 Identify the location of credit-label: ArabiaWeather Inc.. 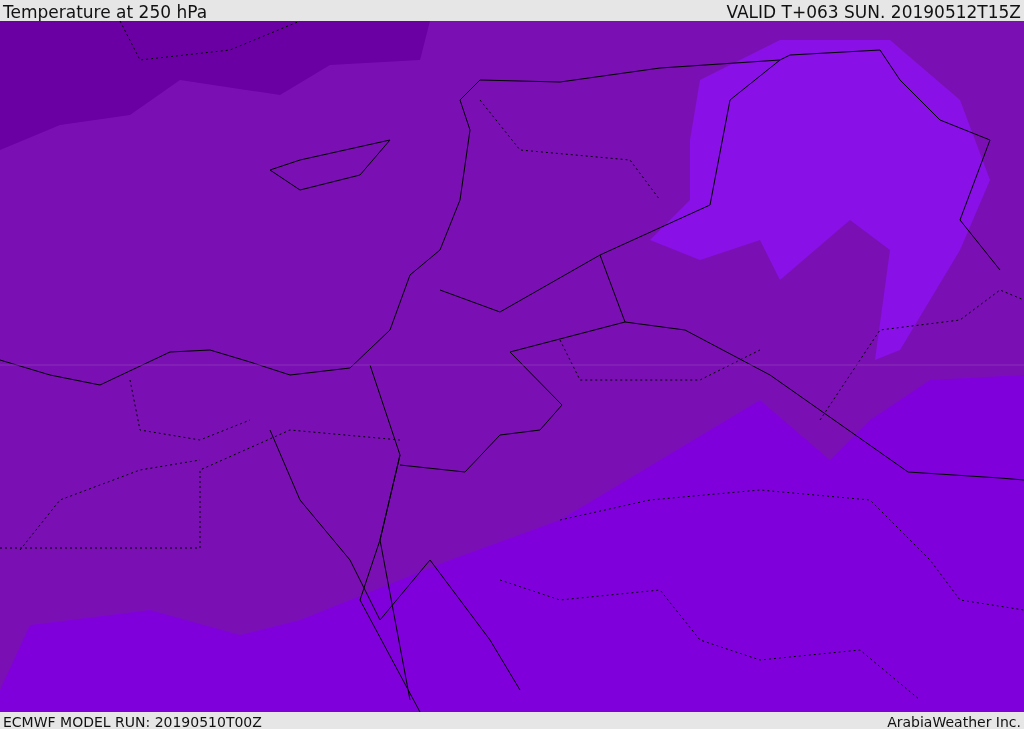
(954, 722).